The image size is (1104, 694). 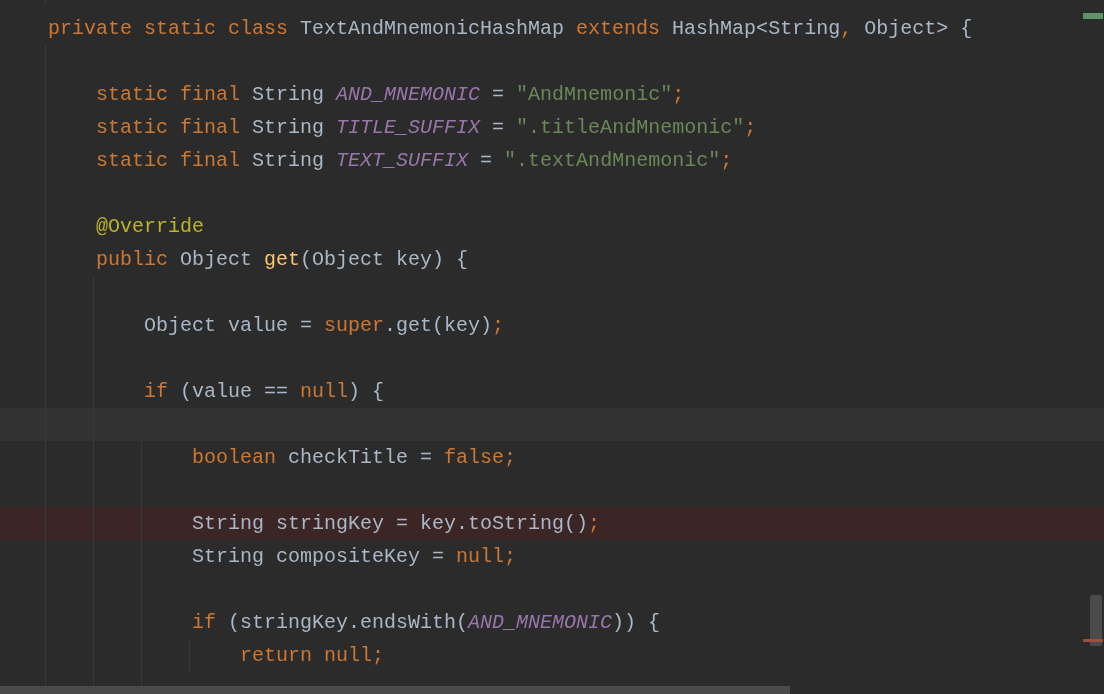 What do you see at coordinates (396, 524) in the screenshot?
I see `code-line: String stringKey = key.toString();` at bounding box center [396, 524].